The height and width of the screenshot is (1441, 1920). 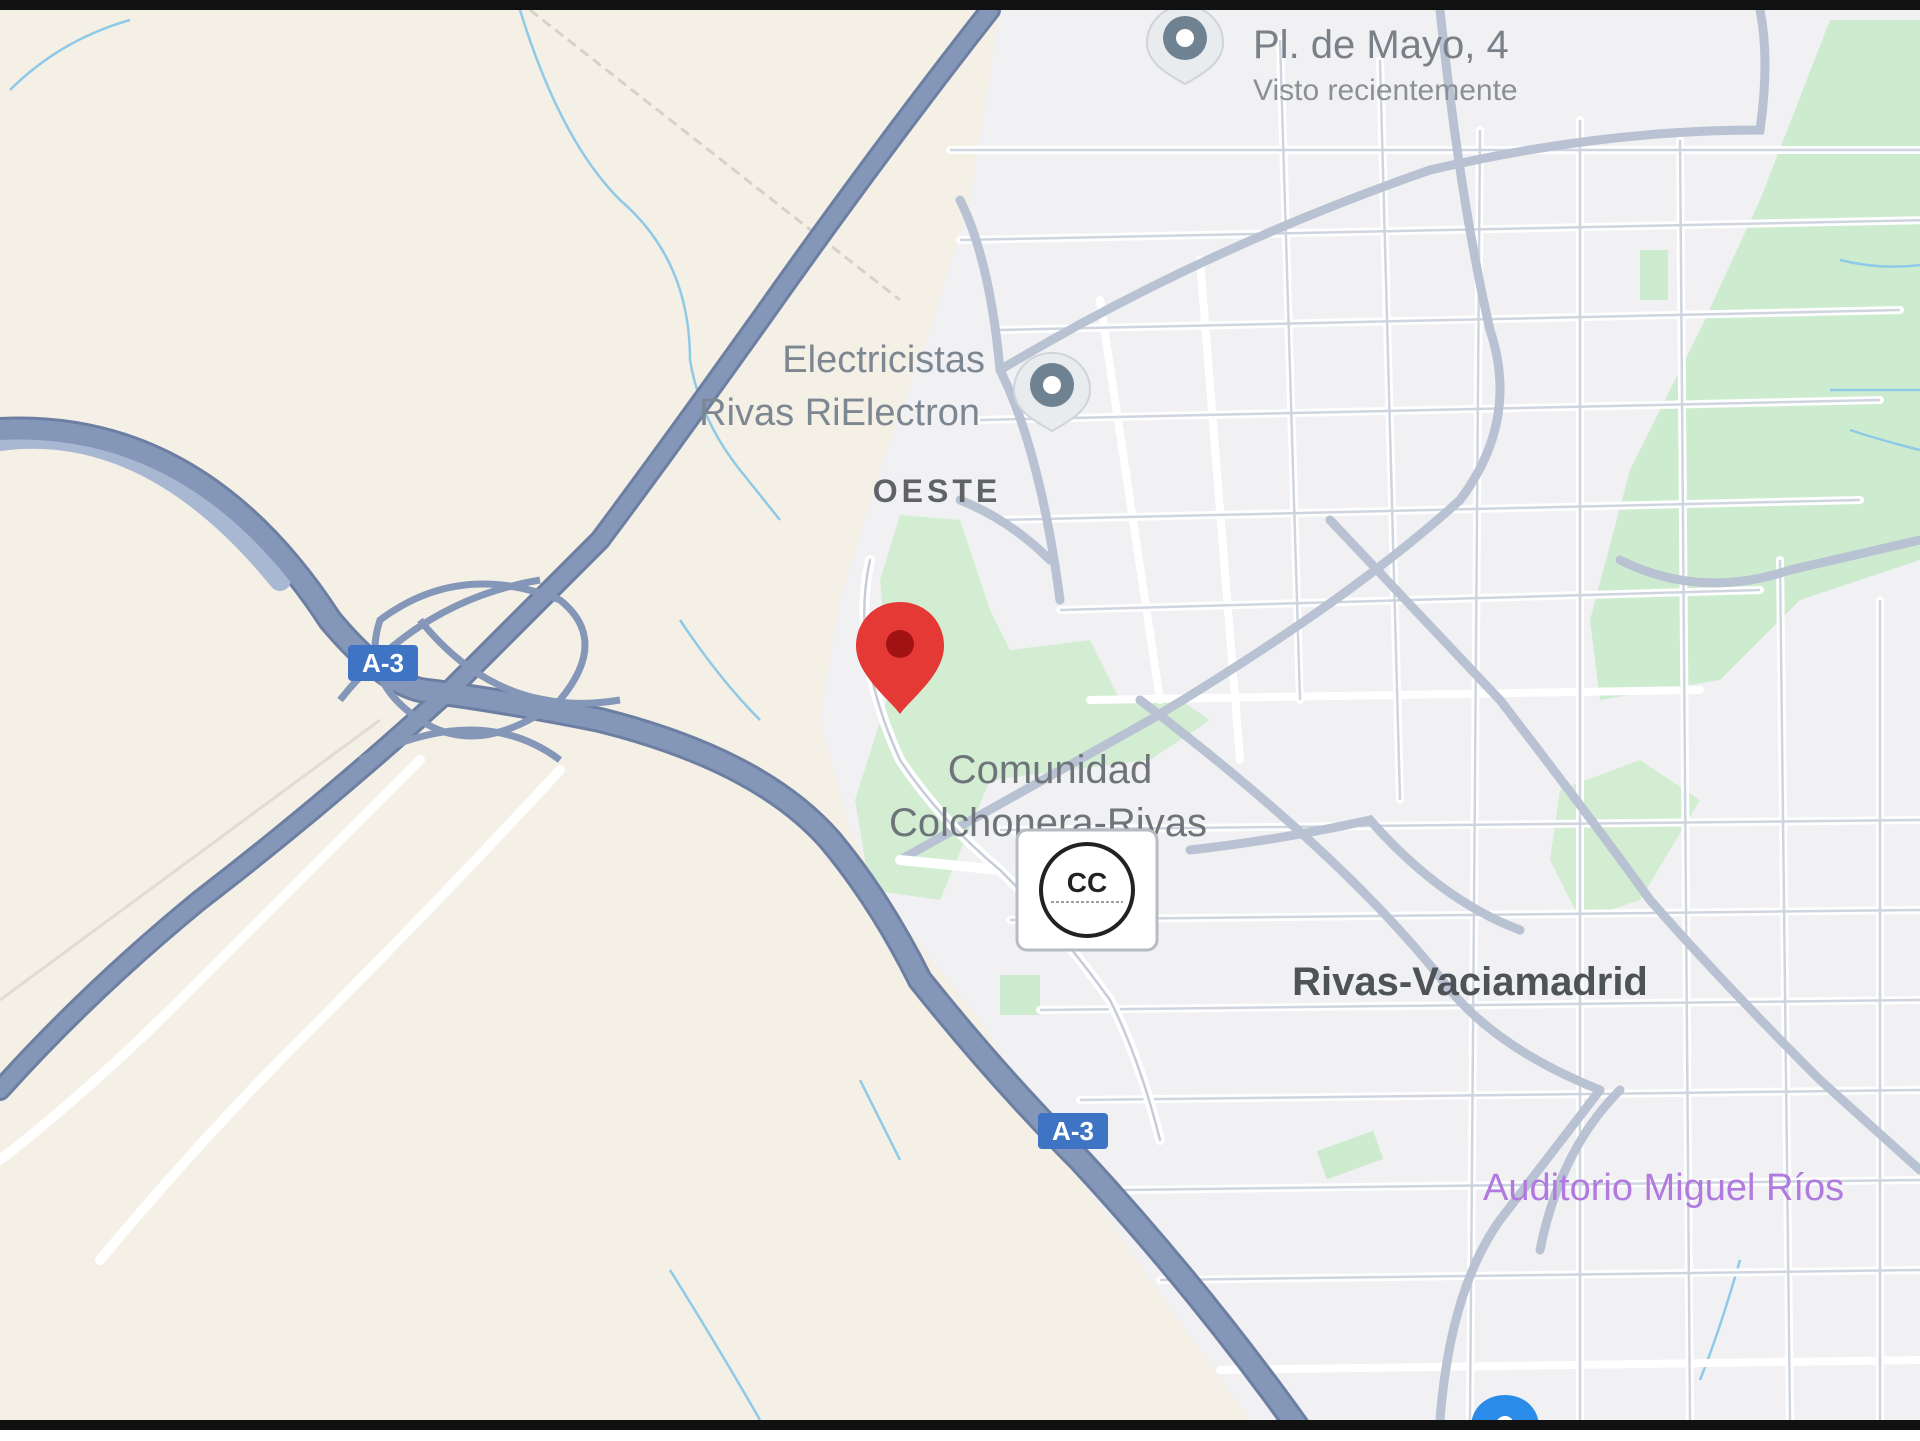 What do you see at coordinates (1470, 982) in the screenshot?
I see `city-label: Rivas-Vaciamadrid` at bounding box center [1470, 982].